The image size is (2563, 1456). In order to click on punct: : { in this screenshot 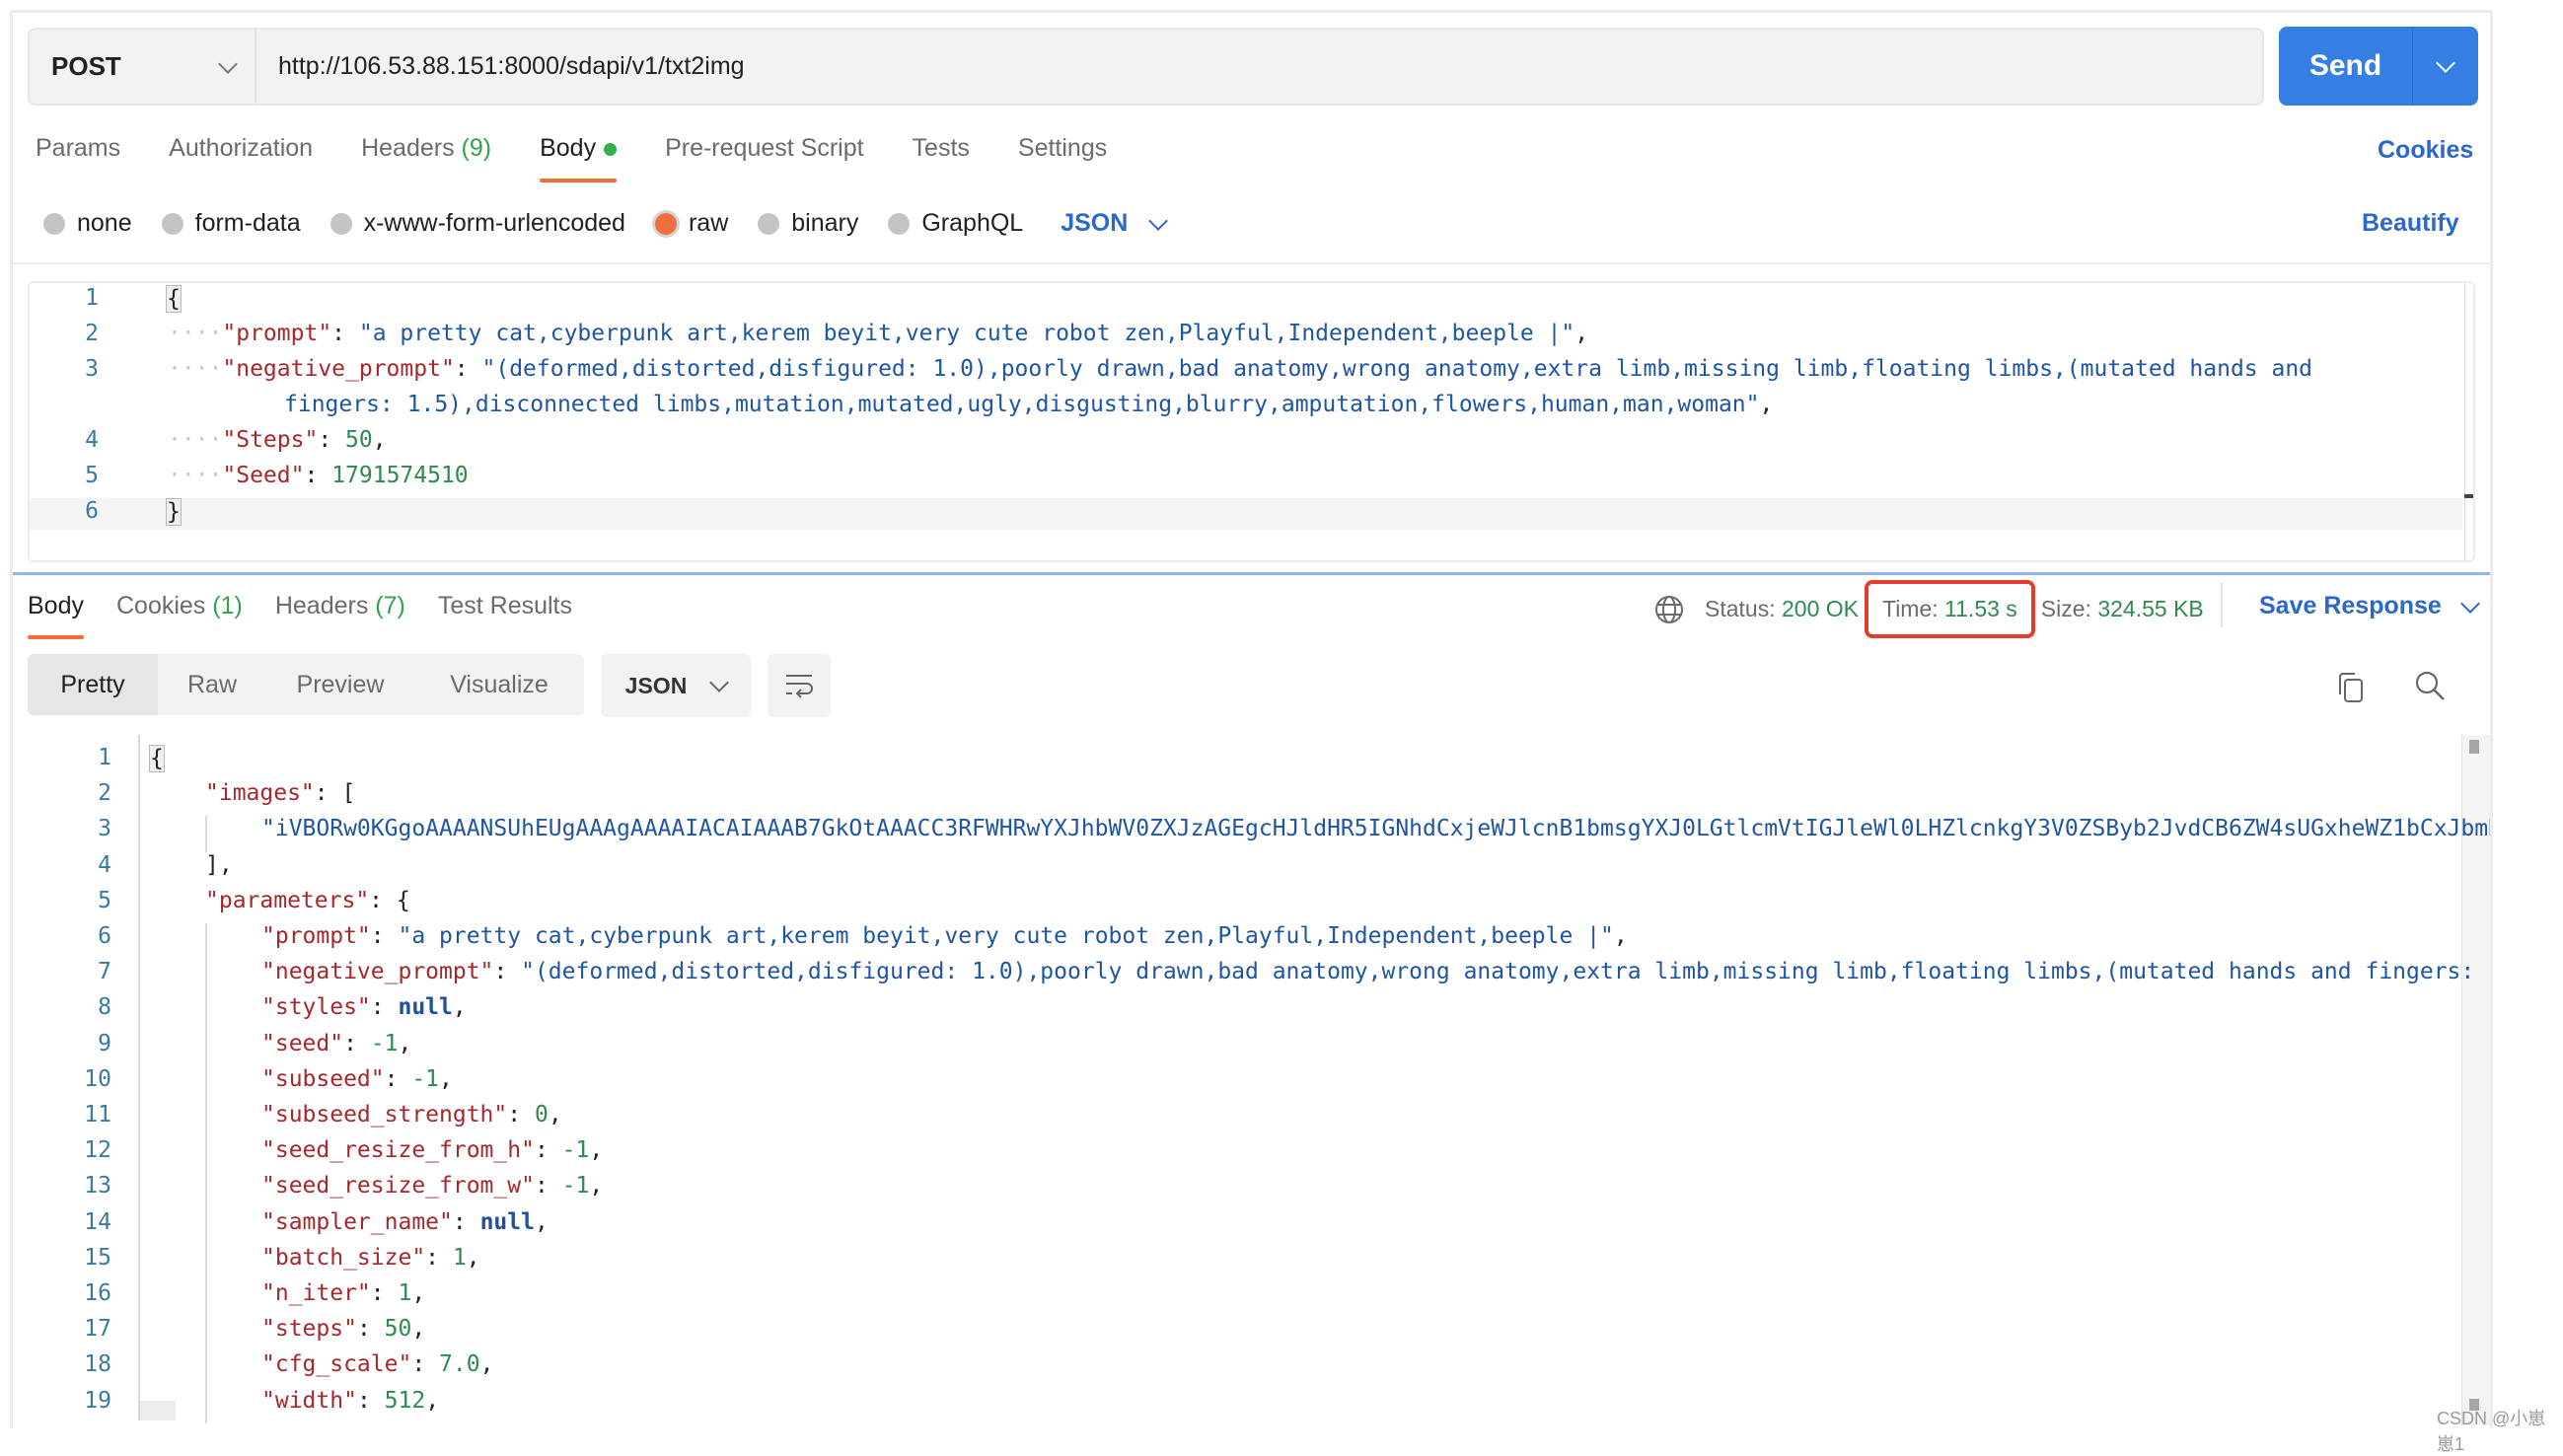, I will do `click(389, 900)`.